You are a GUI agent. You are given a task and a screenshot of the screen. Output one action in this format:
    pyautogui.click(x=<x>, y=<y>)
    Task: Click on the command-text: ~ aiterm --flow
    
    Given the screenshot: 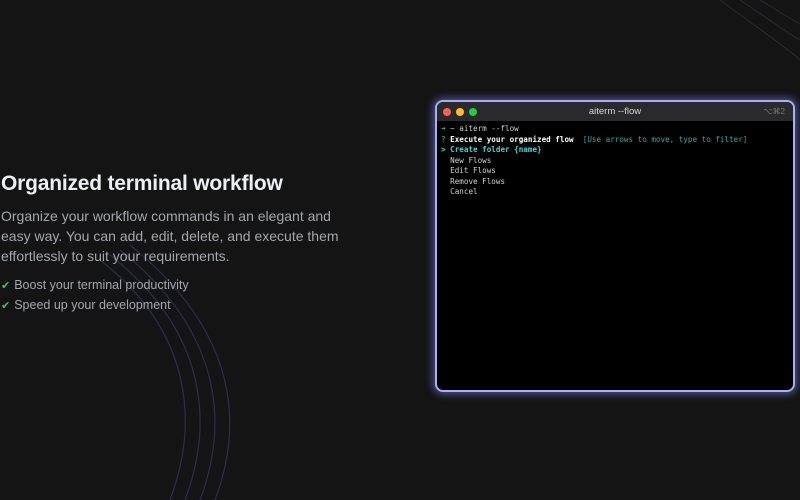 What is the action you would take?
    pyautogui.click(x=482, y=128)
    